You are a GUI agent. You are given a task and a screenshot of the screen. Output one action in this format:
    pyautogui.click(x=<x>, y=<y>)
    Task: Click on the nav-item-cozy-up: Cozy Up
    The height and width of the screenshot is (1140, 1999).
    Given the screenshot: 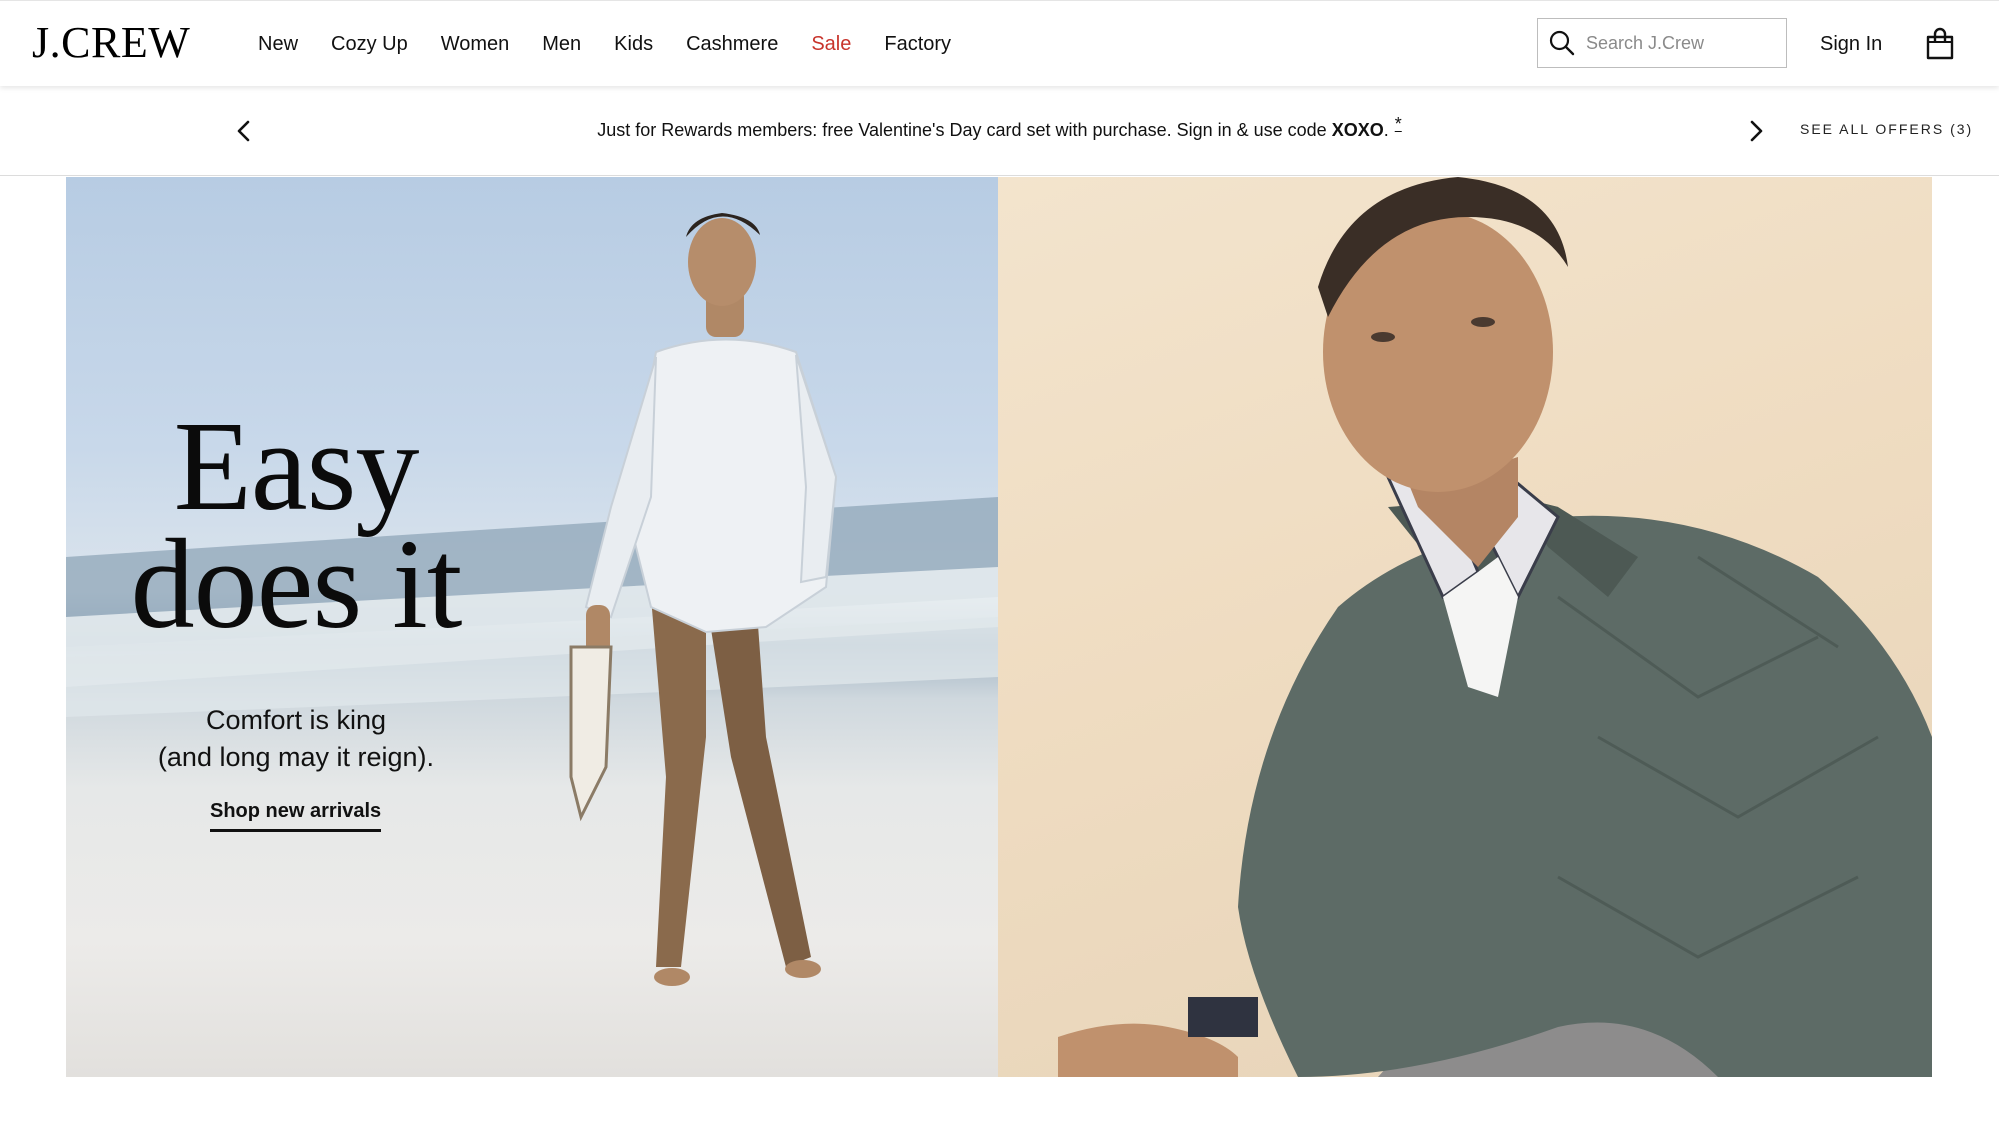 What is the action you would take?
    pyautogui.click(x=369, y=44)
    